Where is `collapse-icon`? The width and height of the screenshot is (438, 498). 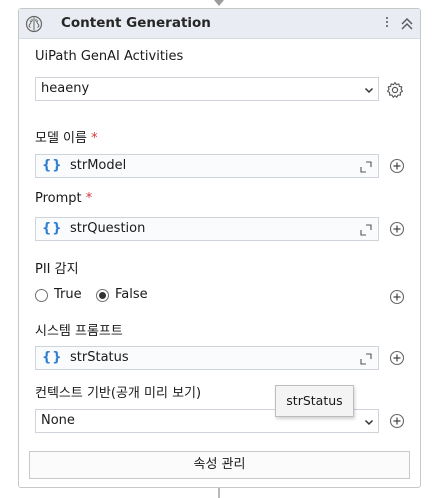 collapse-icon is located at coordinates (407, 24).